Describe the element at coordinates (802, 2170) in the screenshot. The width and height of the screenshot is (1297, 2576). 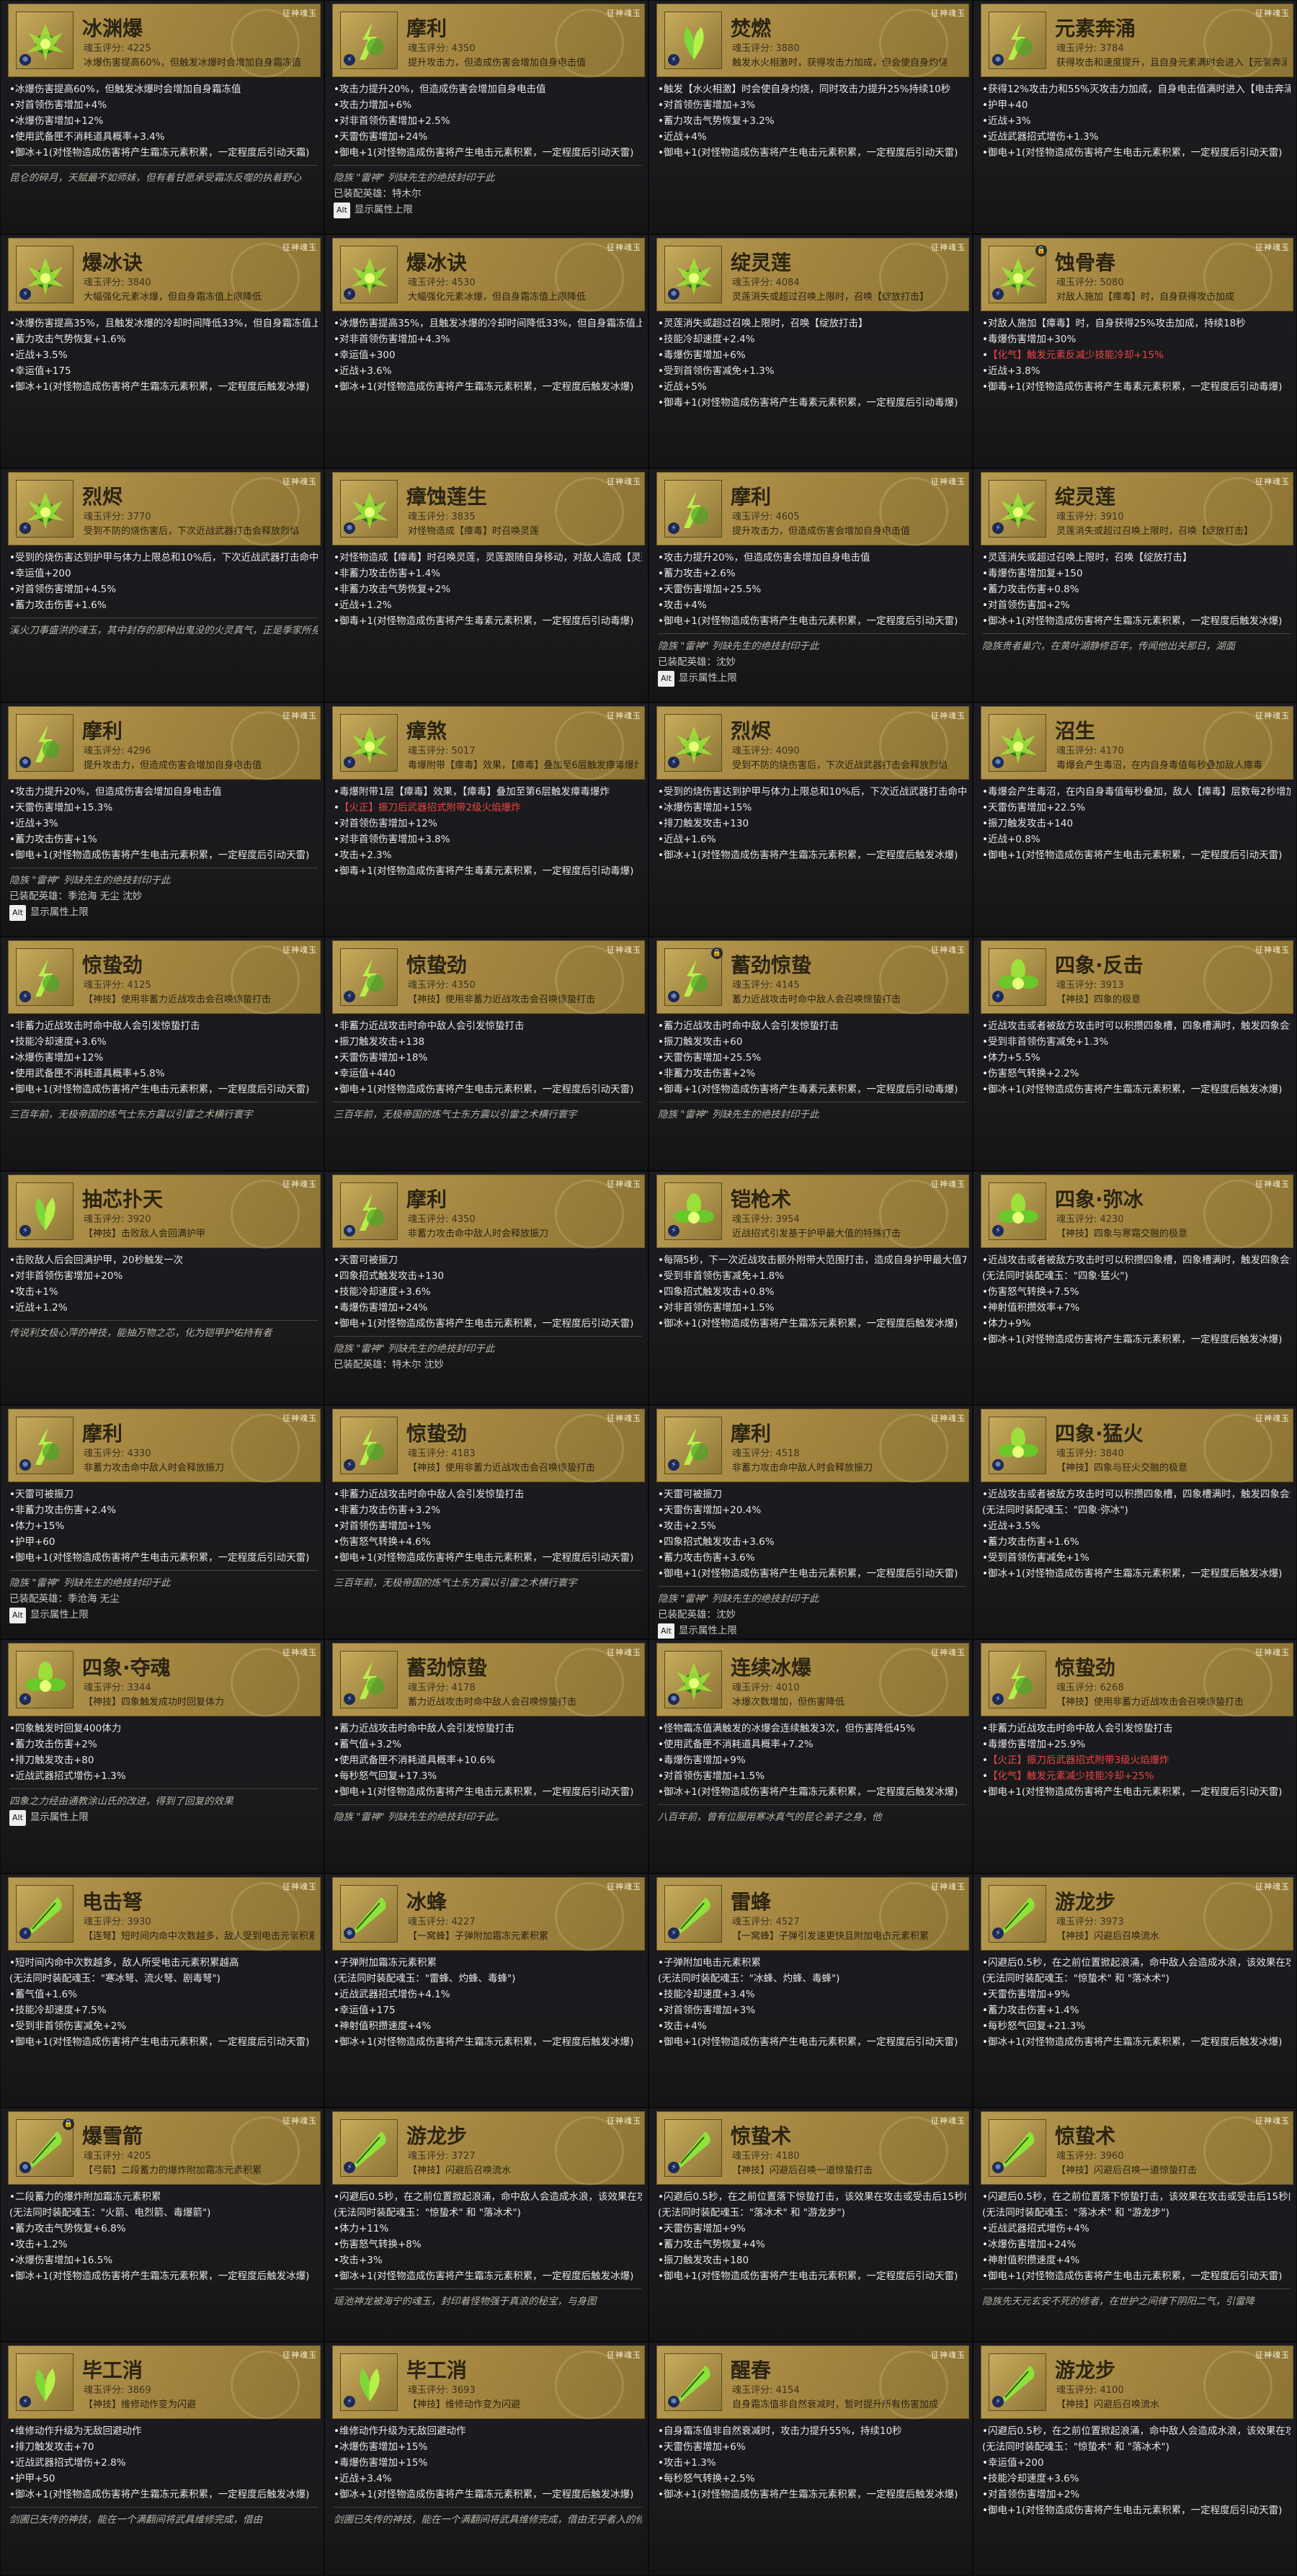
I see `card-summary: 【神技】闪避后召唤一道惊蛰打击` at that location.